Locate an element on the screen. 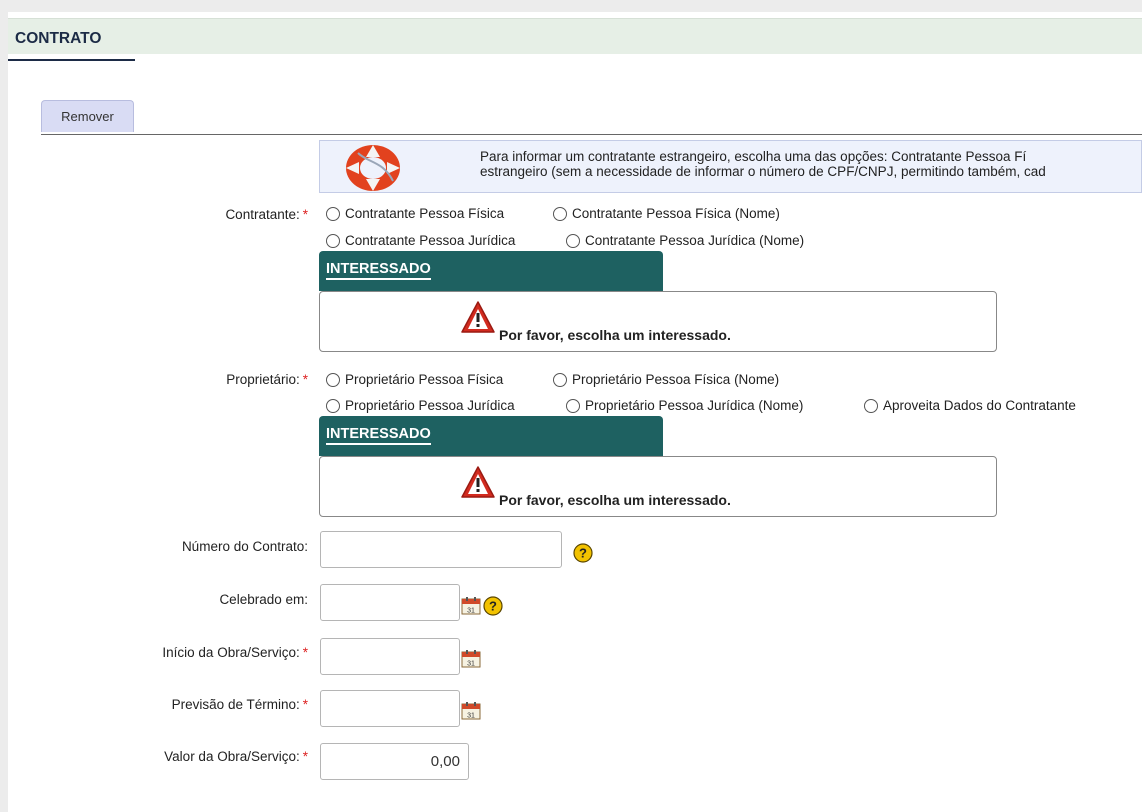  radio-contratante-pj-nome: Contratante Pessoa Jurídica (Nome) is located at coordinates (685, 240).